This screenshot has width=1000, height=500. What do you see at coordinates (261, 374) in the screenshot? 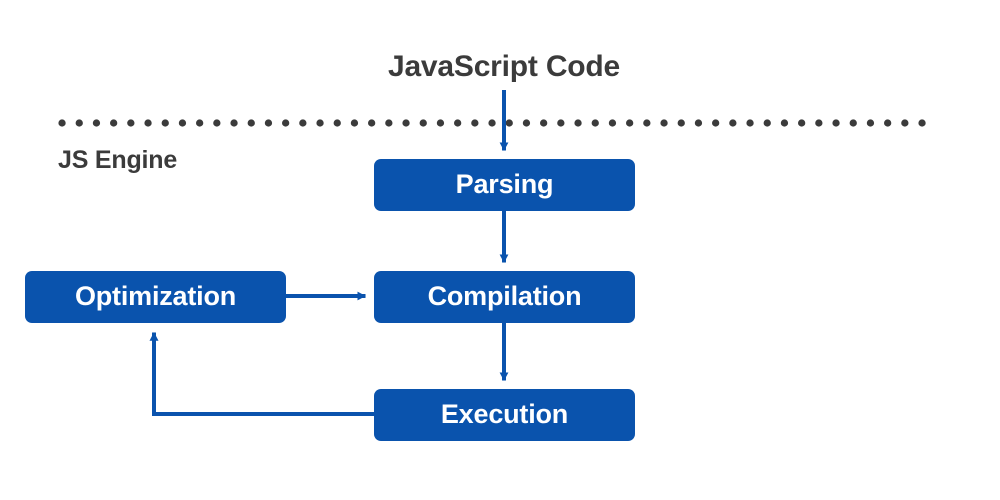
I see `edge-execution-to-optimization` at bounding box center [261, 374].